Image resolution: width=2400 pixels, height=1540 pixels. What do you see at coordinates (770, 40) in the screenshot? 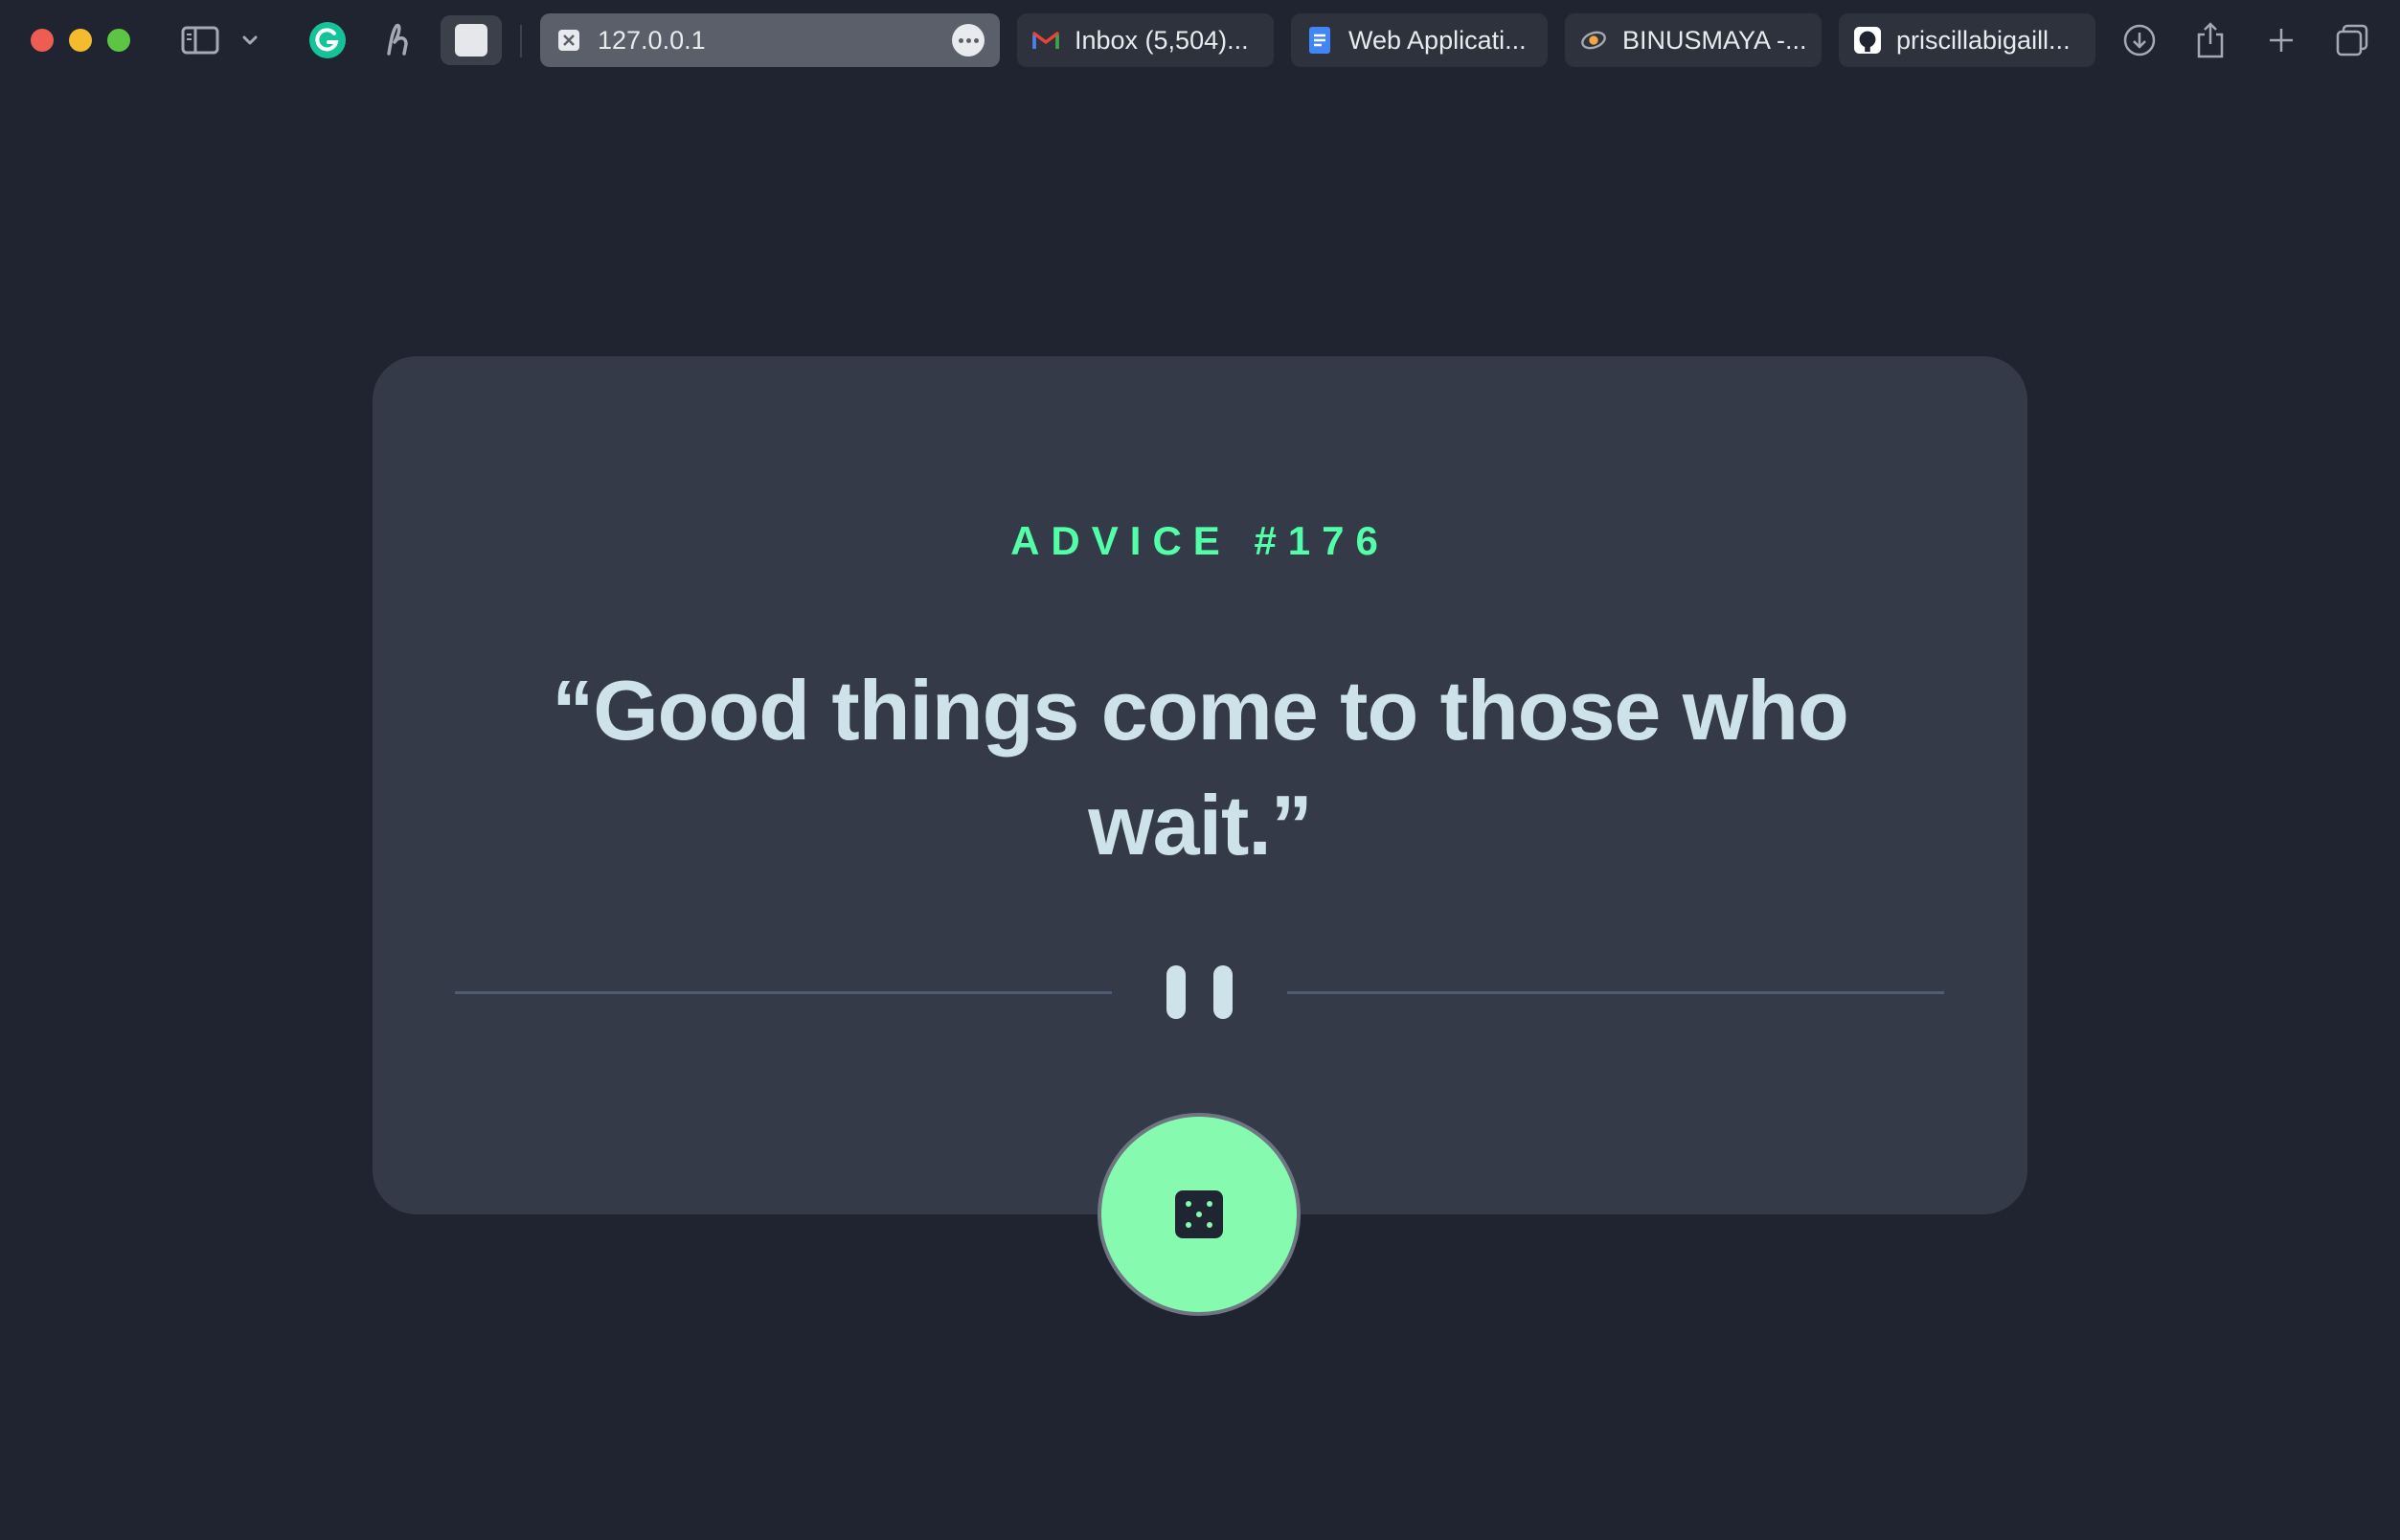
I see `tab-active: 127.0.0.1` at bounding box center [770, 40].